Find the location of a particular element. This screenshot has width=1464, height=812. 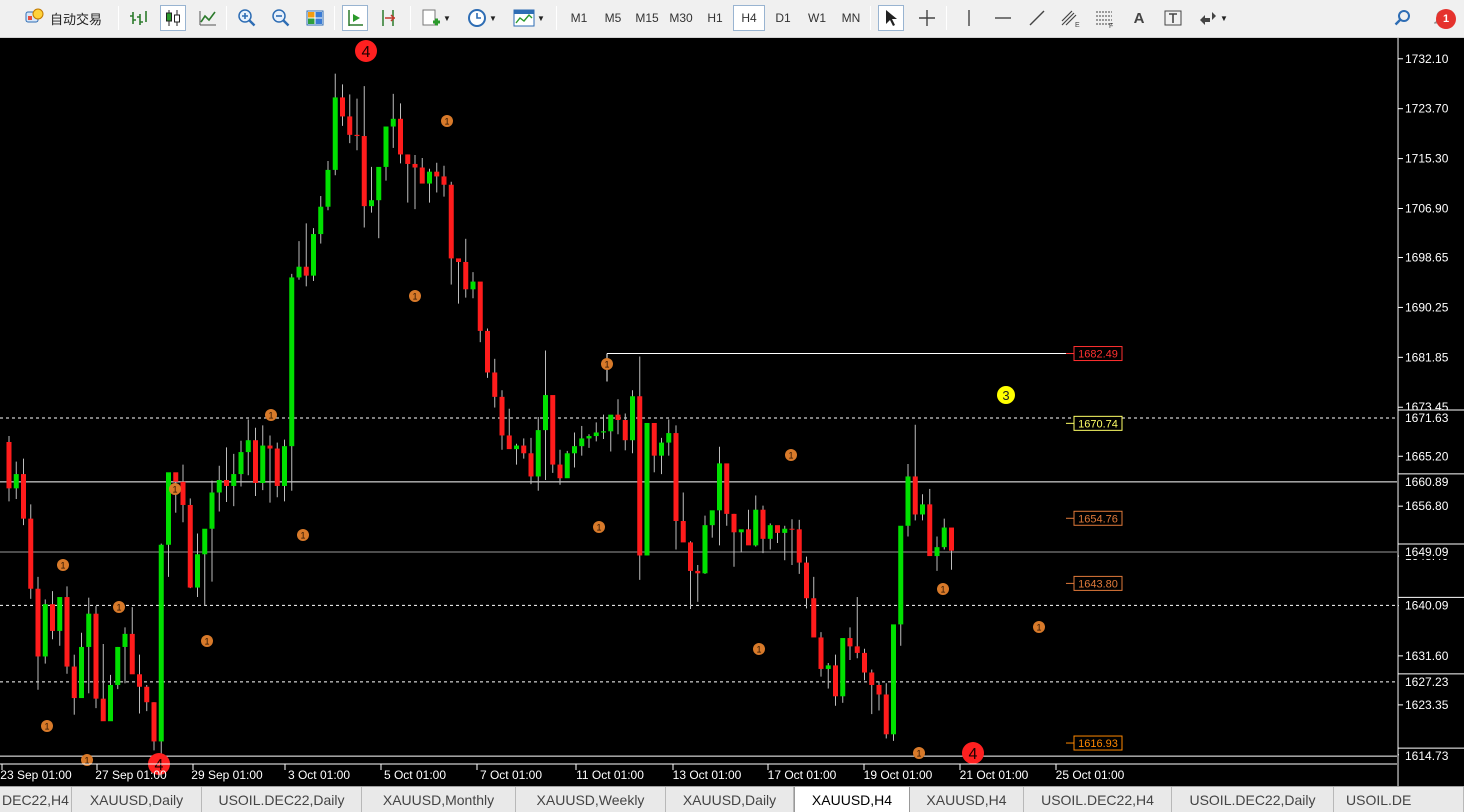

search-icon is located at coordinates (1402, 18).